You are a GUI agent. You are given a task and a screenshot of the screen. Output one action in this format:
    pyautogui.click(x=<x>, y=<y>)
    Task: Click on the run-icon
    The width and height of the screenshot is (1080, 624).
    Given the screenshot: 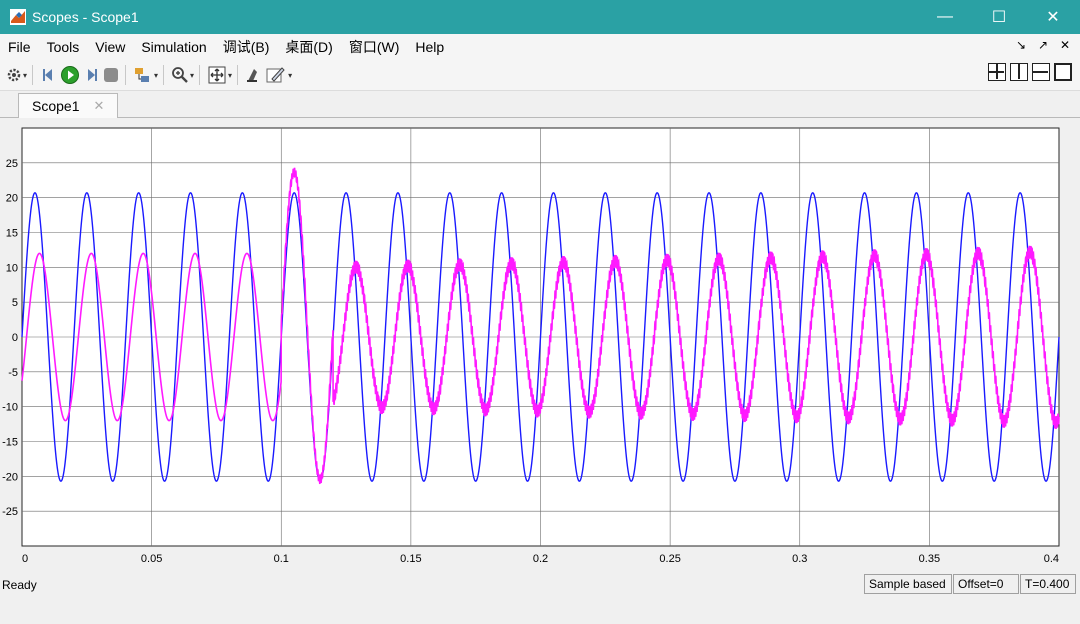 What is the action you would take?
    pyautogui.click(x=70, y=75)
    